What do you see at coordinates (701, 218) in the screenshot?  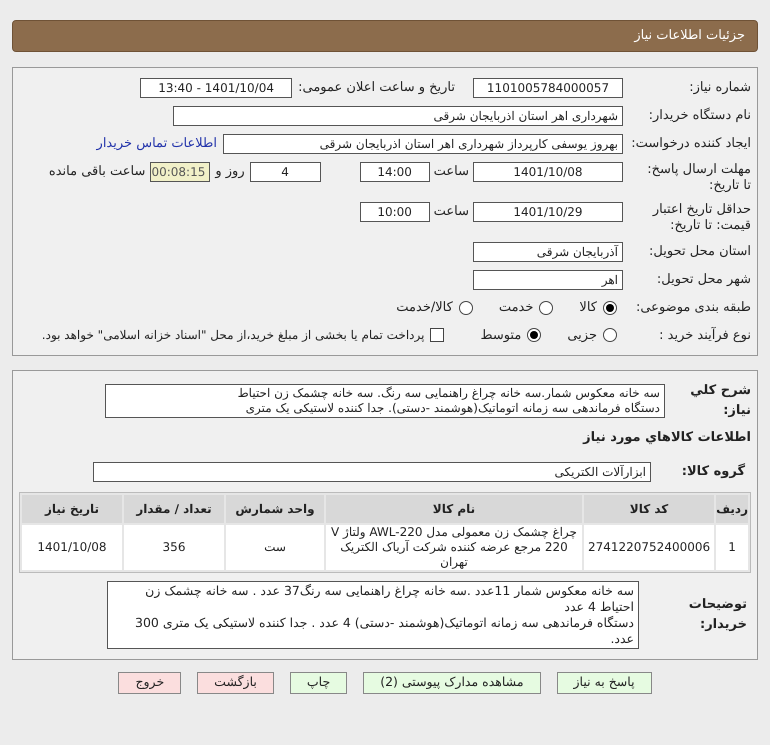 I see `field-label: حداقل تاریخ اعتبار قیمت: تا تاریخ:` at bounding box center [701, 218].